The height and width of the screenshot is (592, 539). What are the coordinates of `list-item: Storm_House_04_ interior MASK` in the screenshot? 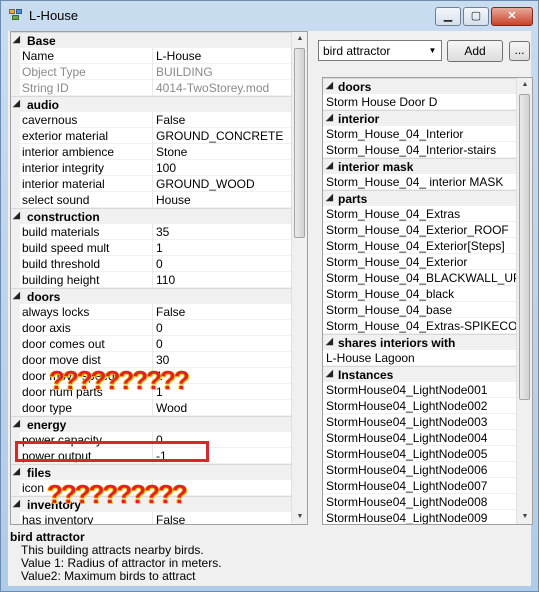 It's located at (420, 182).